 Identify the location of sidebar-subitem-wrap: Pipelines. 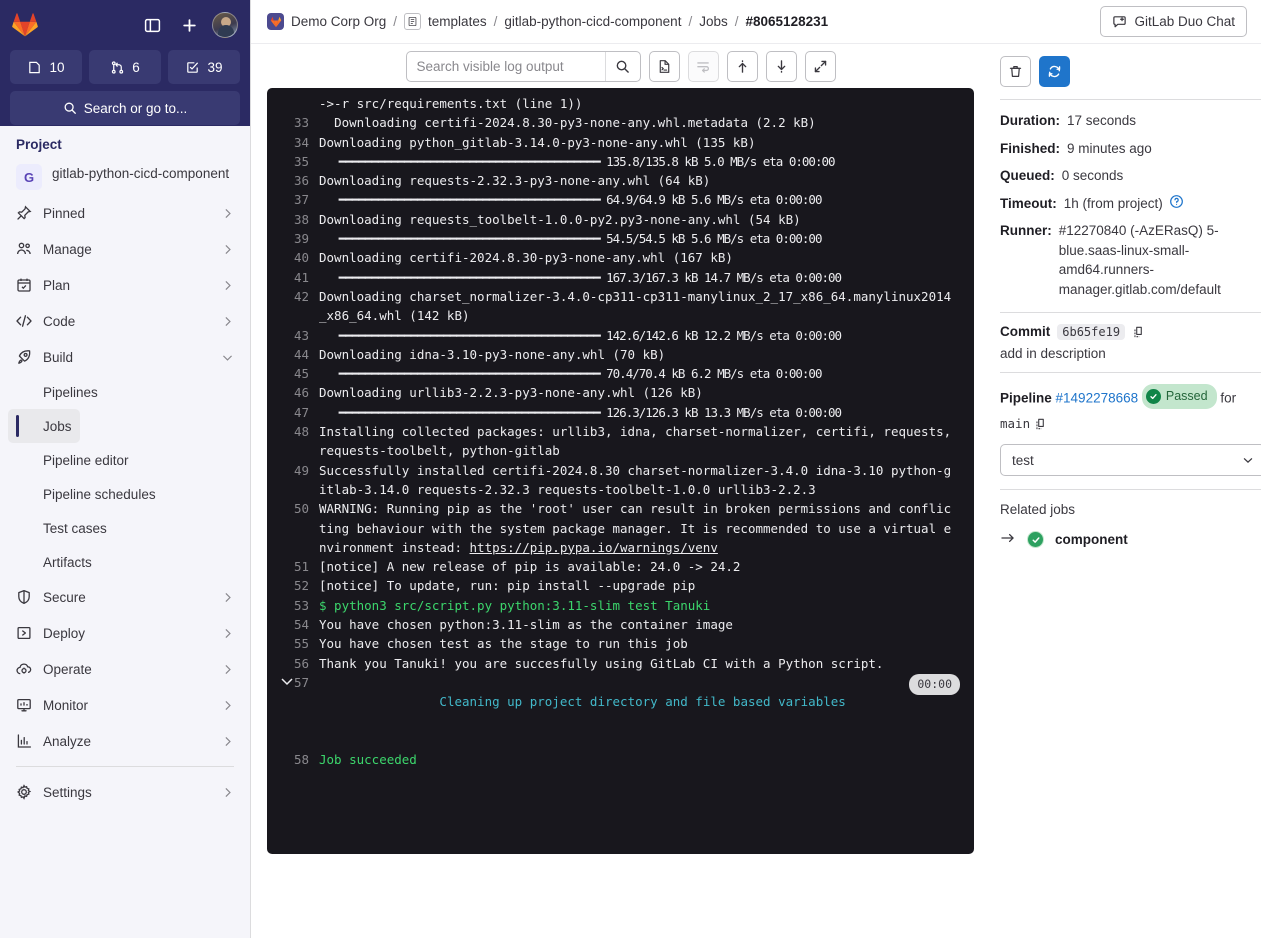
(125, 392).